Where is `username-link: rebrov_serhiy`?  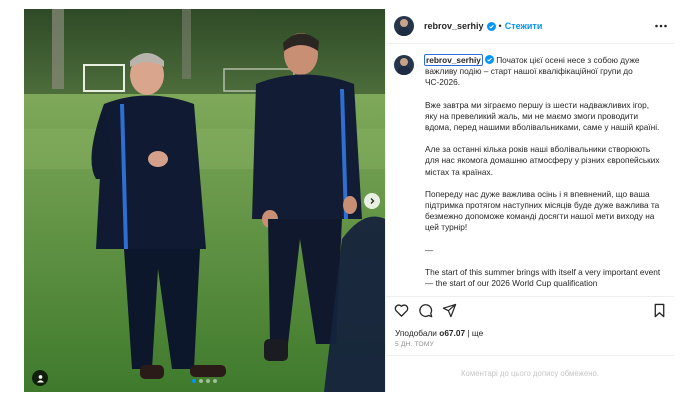
username-link: rebrov_serhiy is located at coordinates (454, 26).